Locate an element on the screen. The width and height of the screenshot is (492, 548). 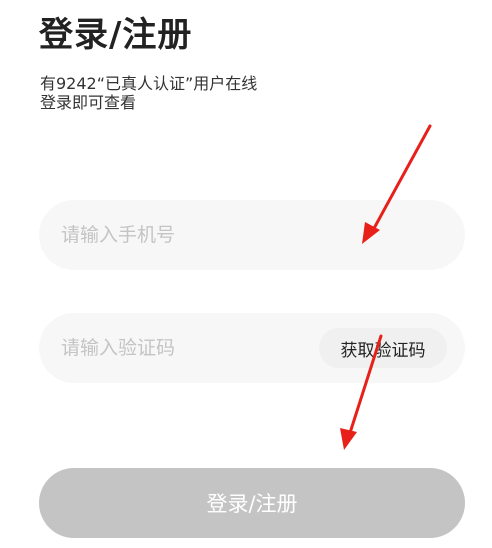
online-users-notice: 有9242“已真人认证”用户在线 登录即可查看 is located at coordinates (148, 93).